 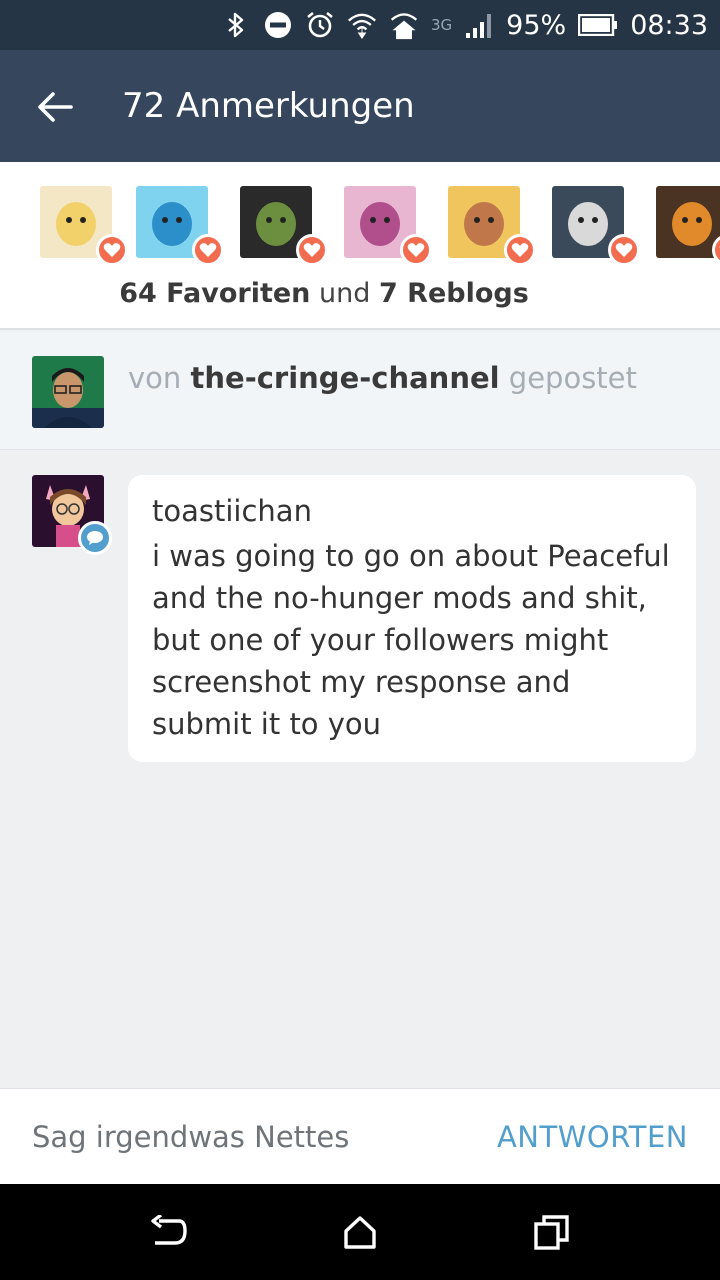 I want to click on signal-icon, so click(x=479, y=25).